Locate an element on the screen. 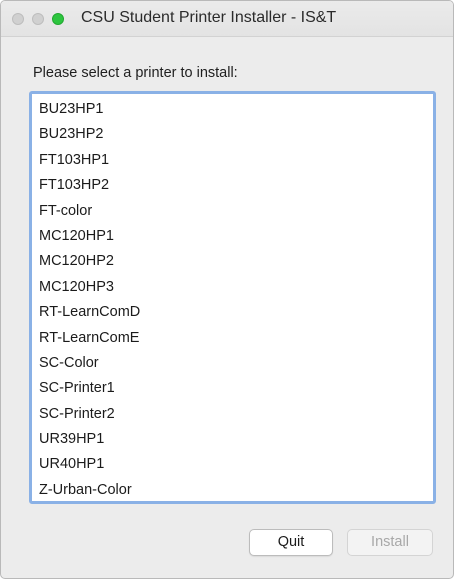 The height and width of the screenshot is (579, 454). printer-list-item: FT103HP1 is located at coordinates (232, 160).